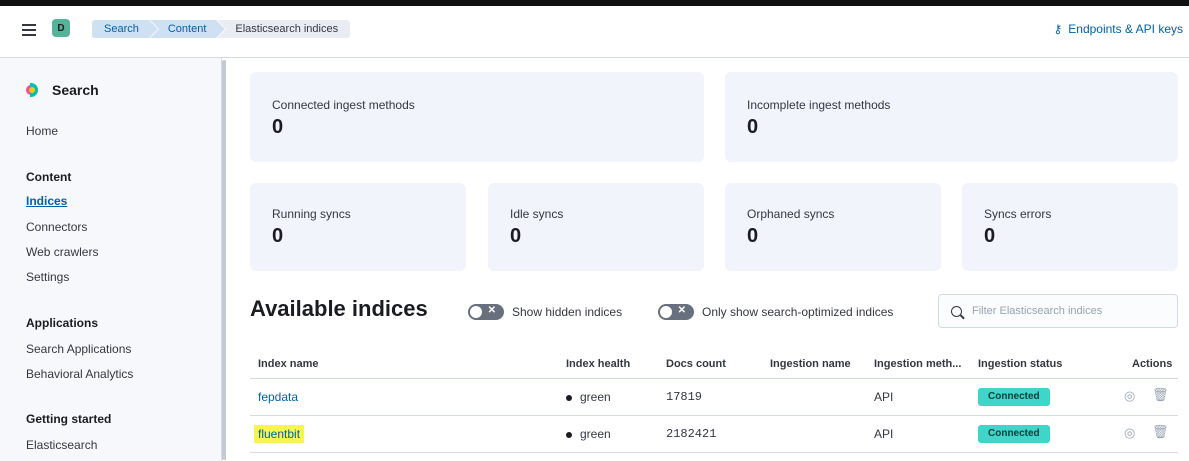  What do you see at coordinates (477, 117) in the screenshot?
I see `connected-ingest-card: Connected ingest methods 0` at bounding box center [477, 117].